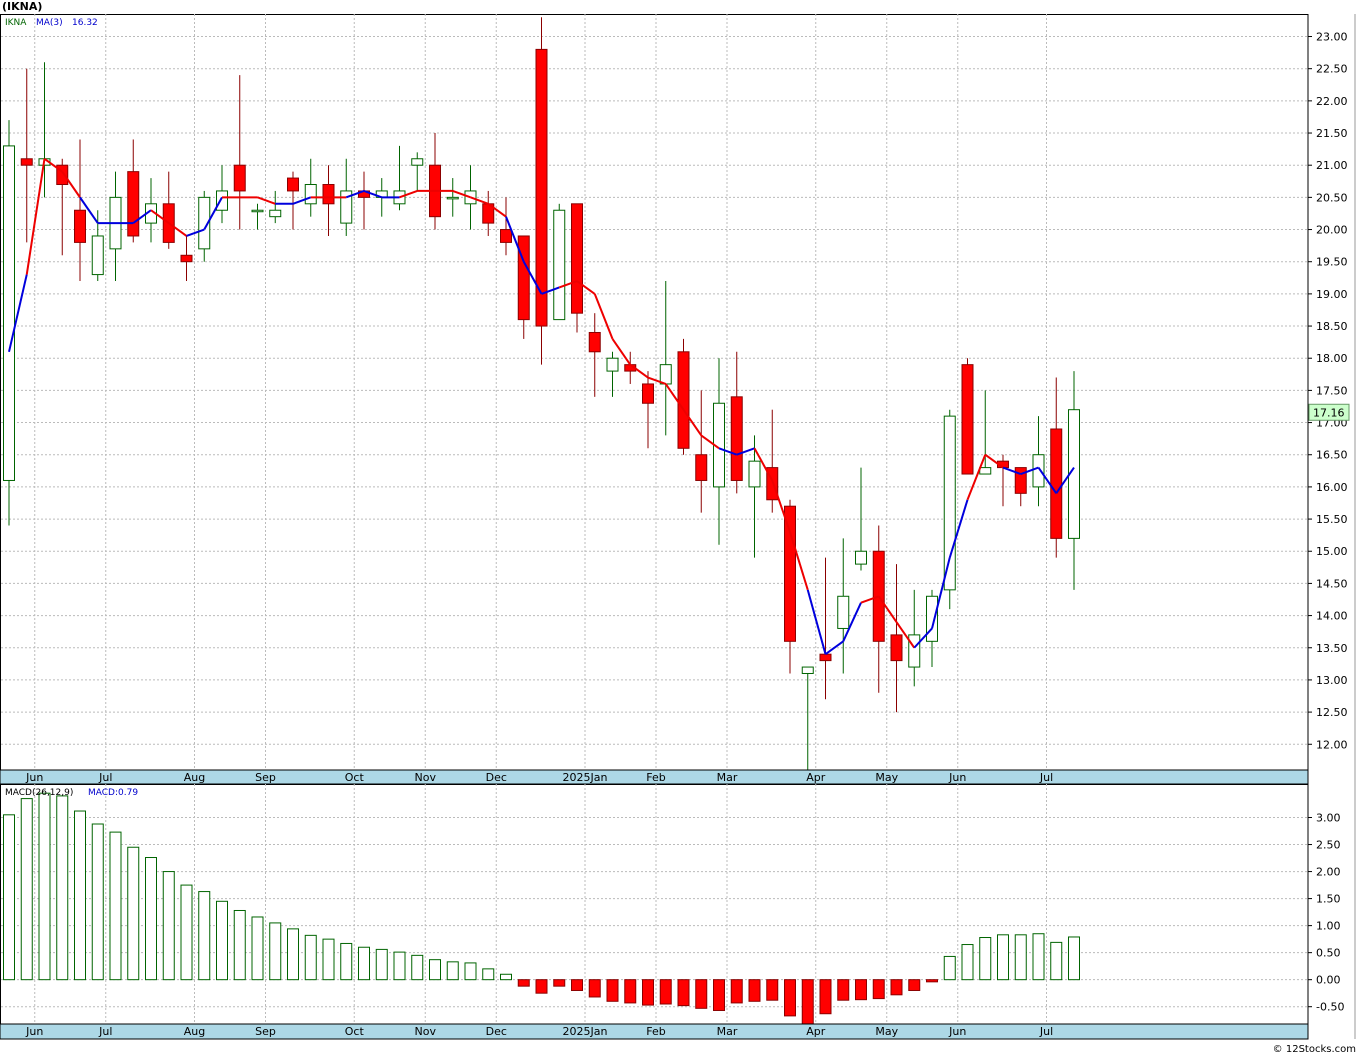 Image resolution: width=1360 pixels, height=1060 pixels. What do you see at coordinates (1328, 872) in the screenshot?
I see `macd-tick-label: 2.00` at bounding box center [1328, 872].